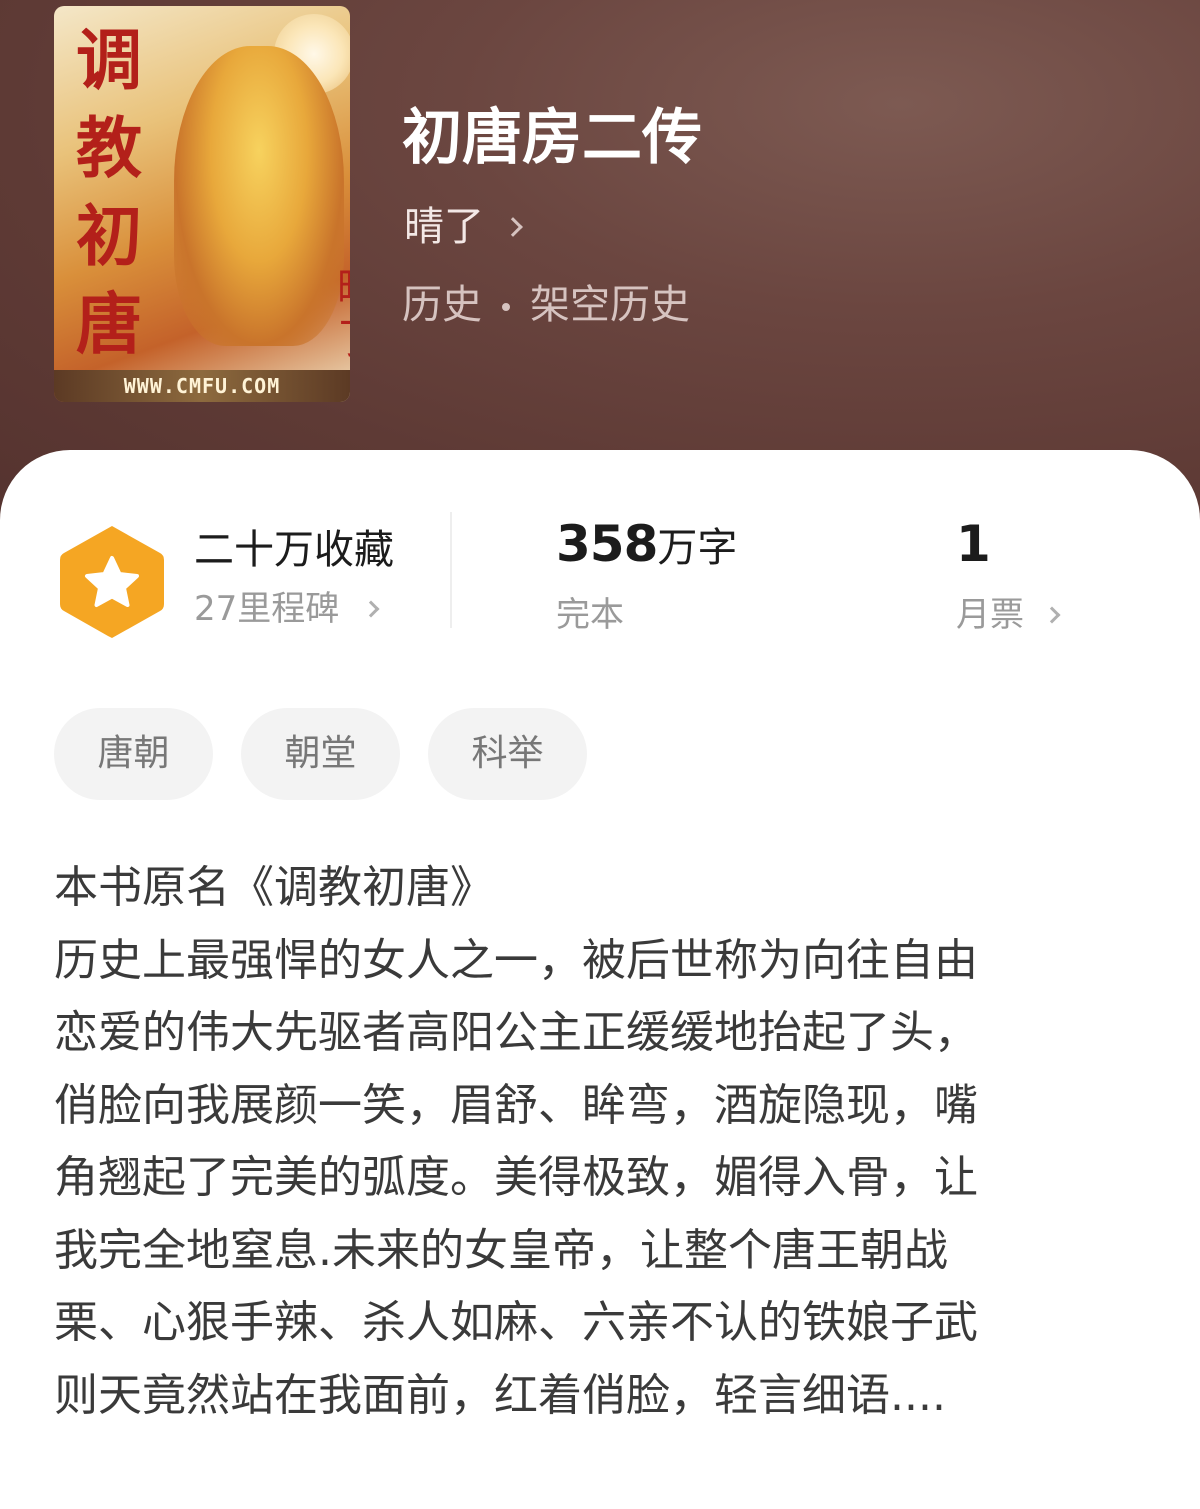 The image size is (1200, 1509). Describe the element at coordinates (109, 236) in the screenshot. I see `cover-title-glyph: 初` at that location.